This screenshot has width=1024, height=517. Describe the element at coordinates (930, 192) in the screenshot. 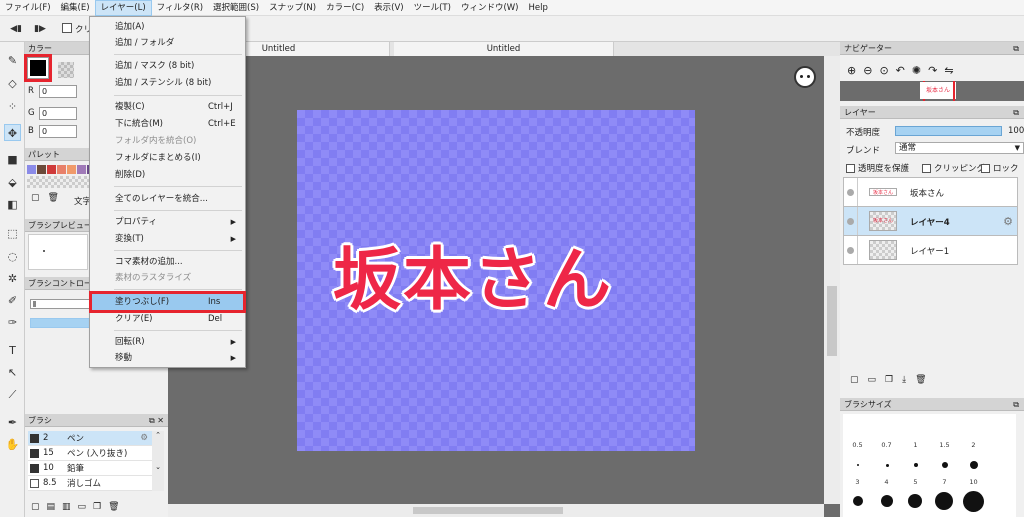

I see `layer-row-sakamoto: 坂本さん 坂本さん` at that location.